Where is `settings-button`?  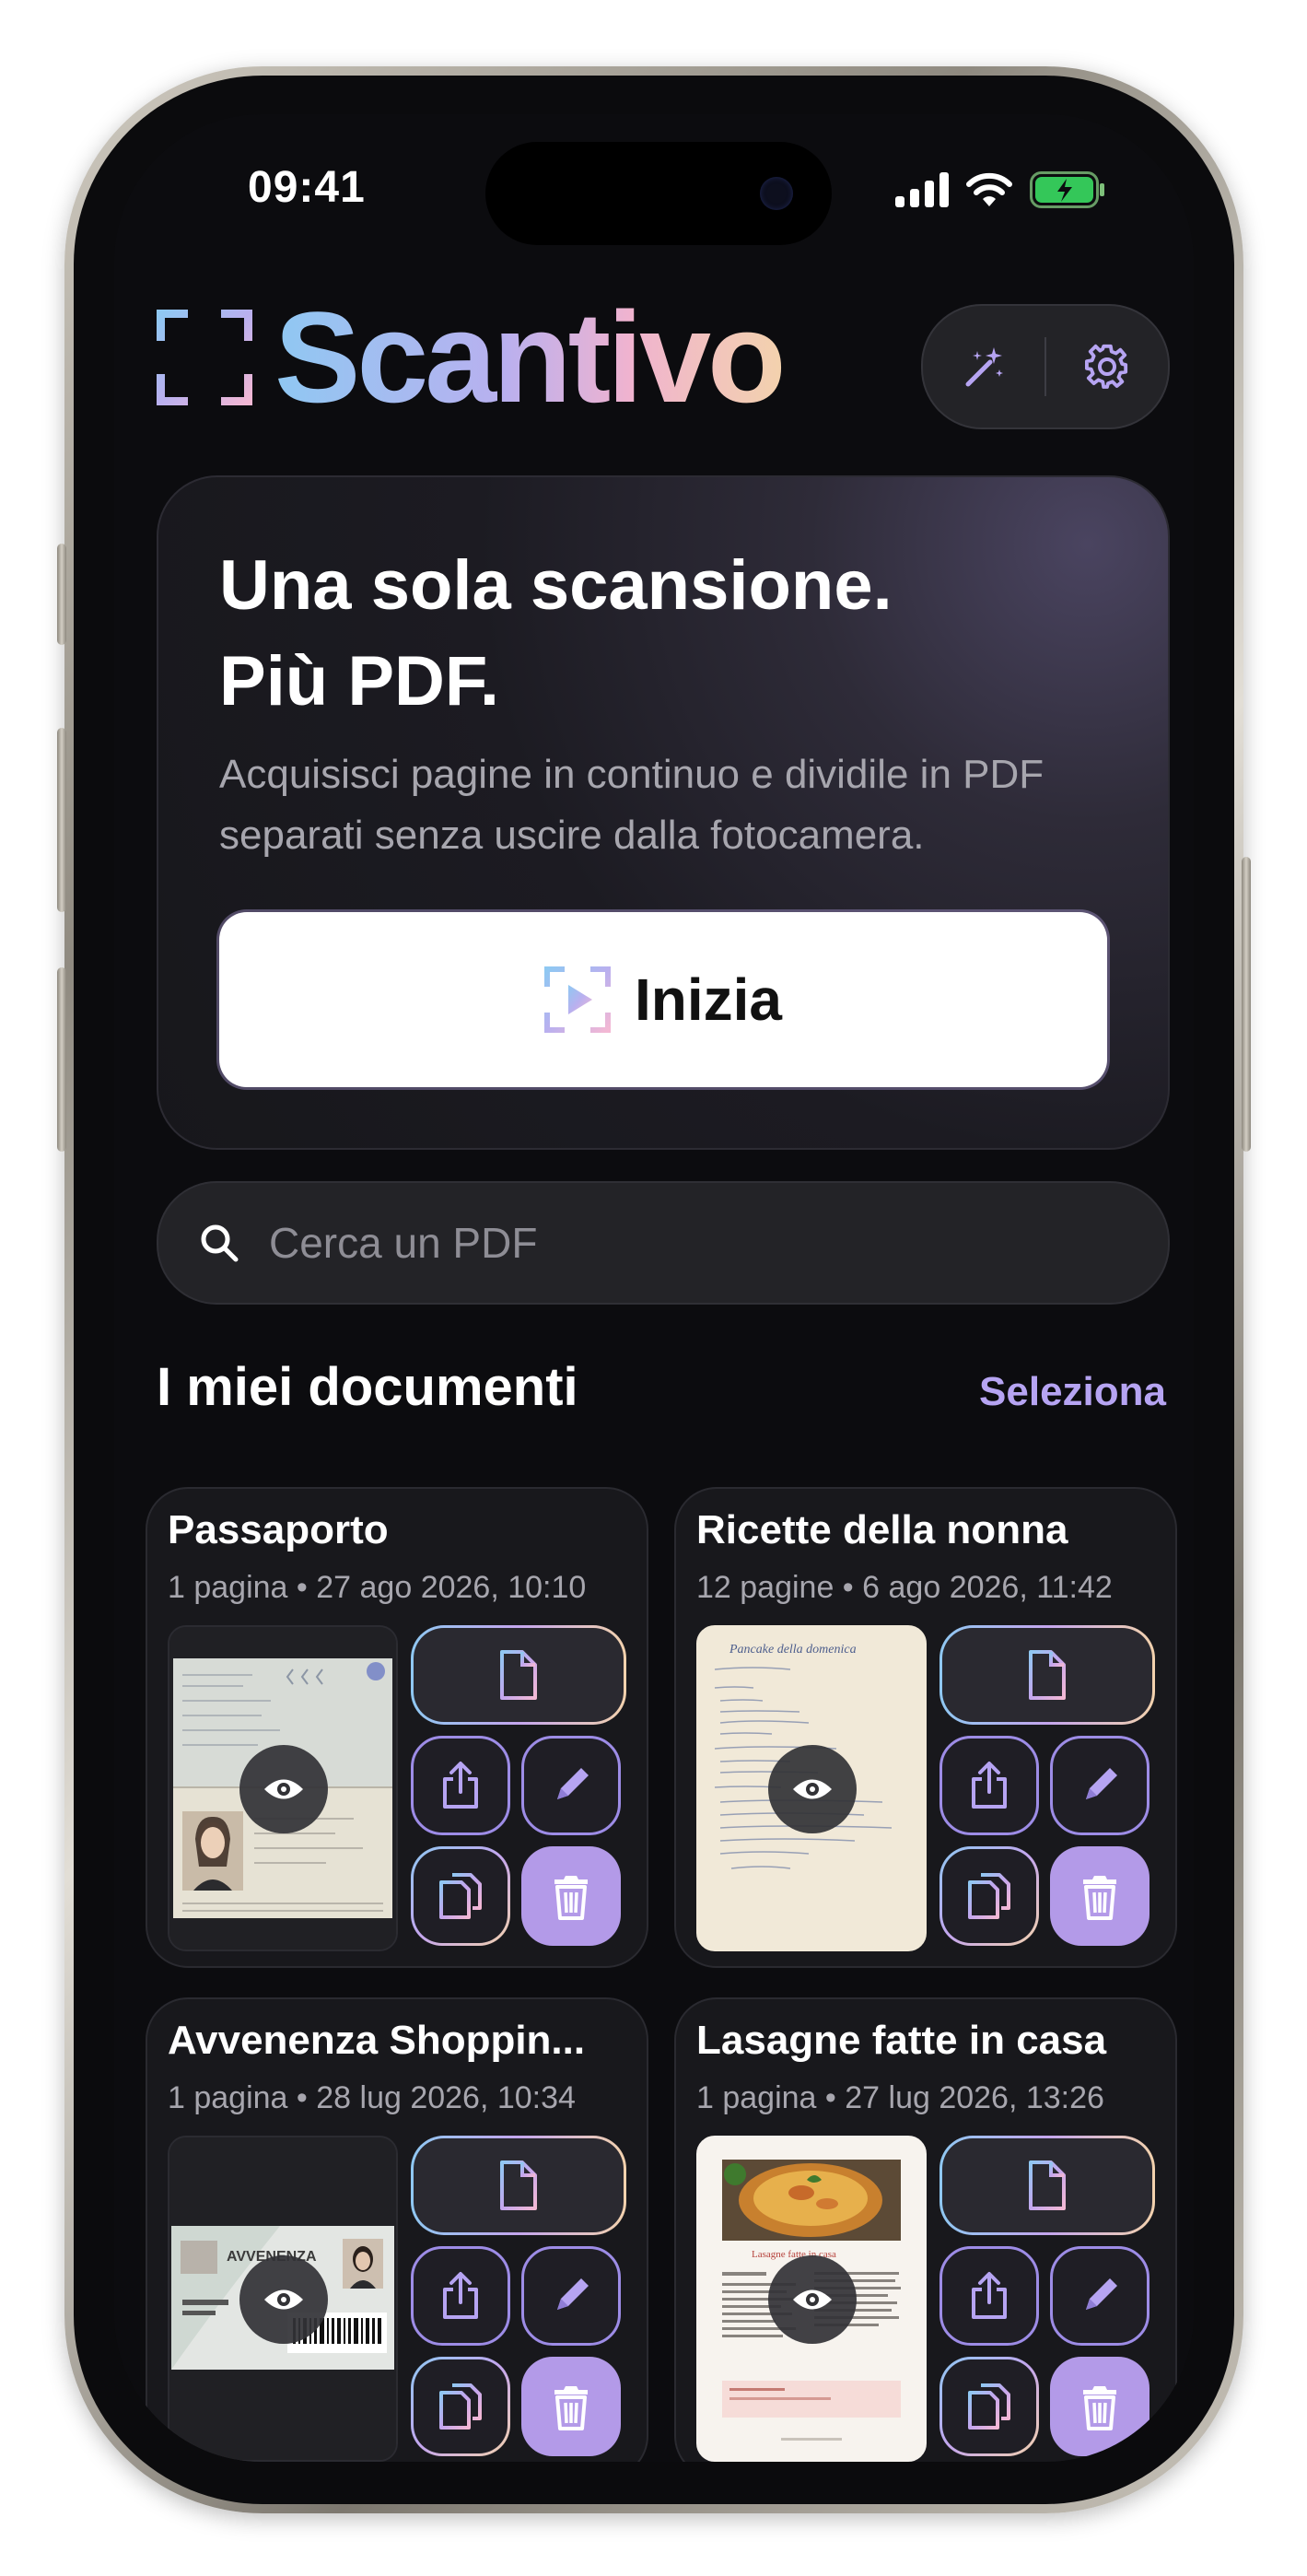 settings-button is located at coordinates (1107, 366).